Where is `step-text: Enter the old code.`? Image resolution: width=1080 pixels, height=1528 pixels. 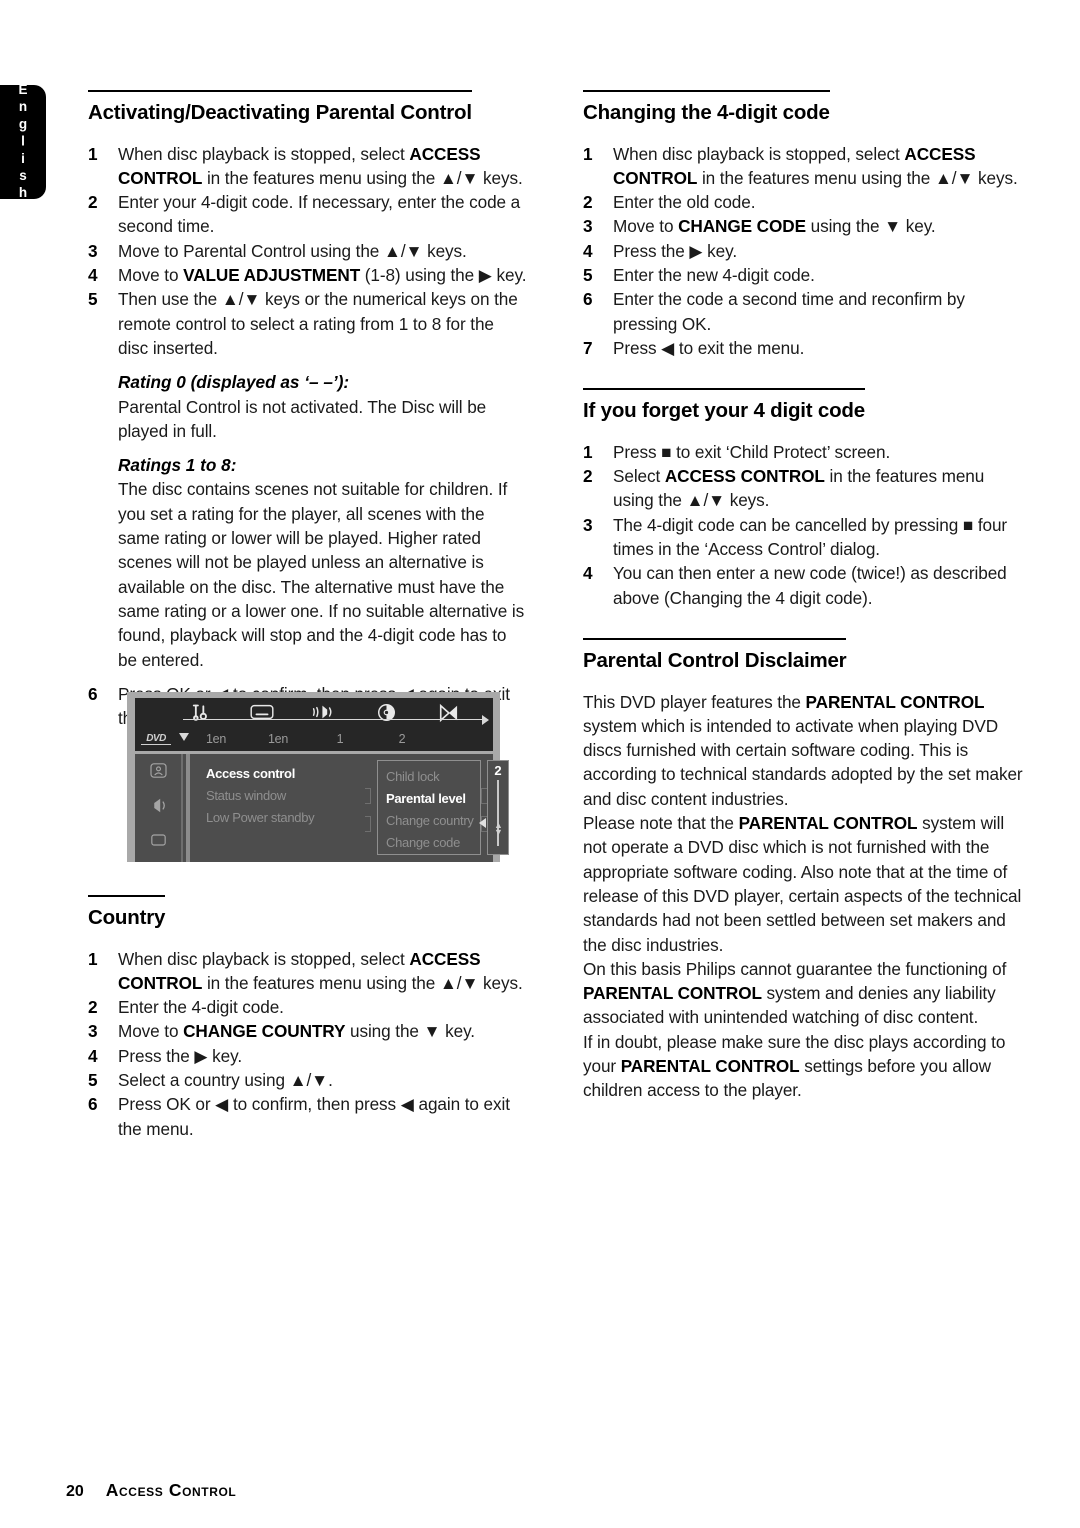 step-text: Enter the old code. is located at coordinates (684, 202).